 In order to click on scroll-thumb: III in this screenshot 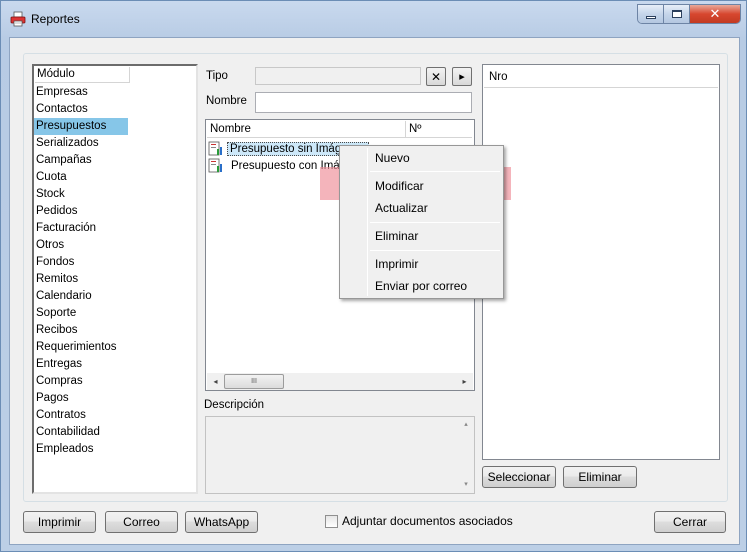, I will do `click(254, 381)`.